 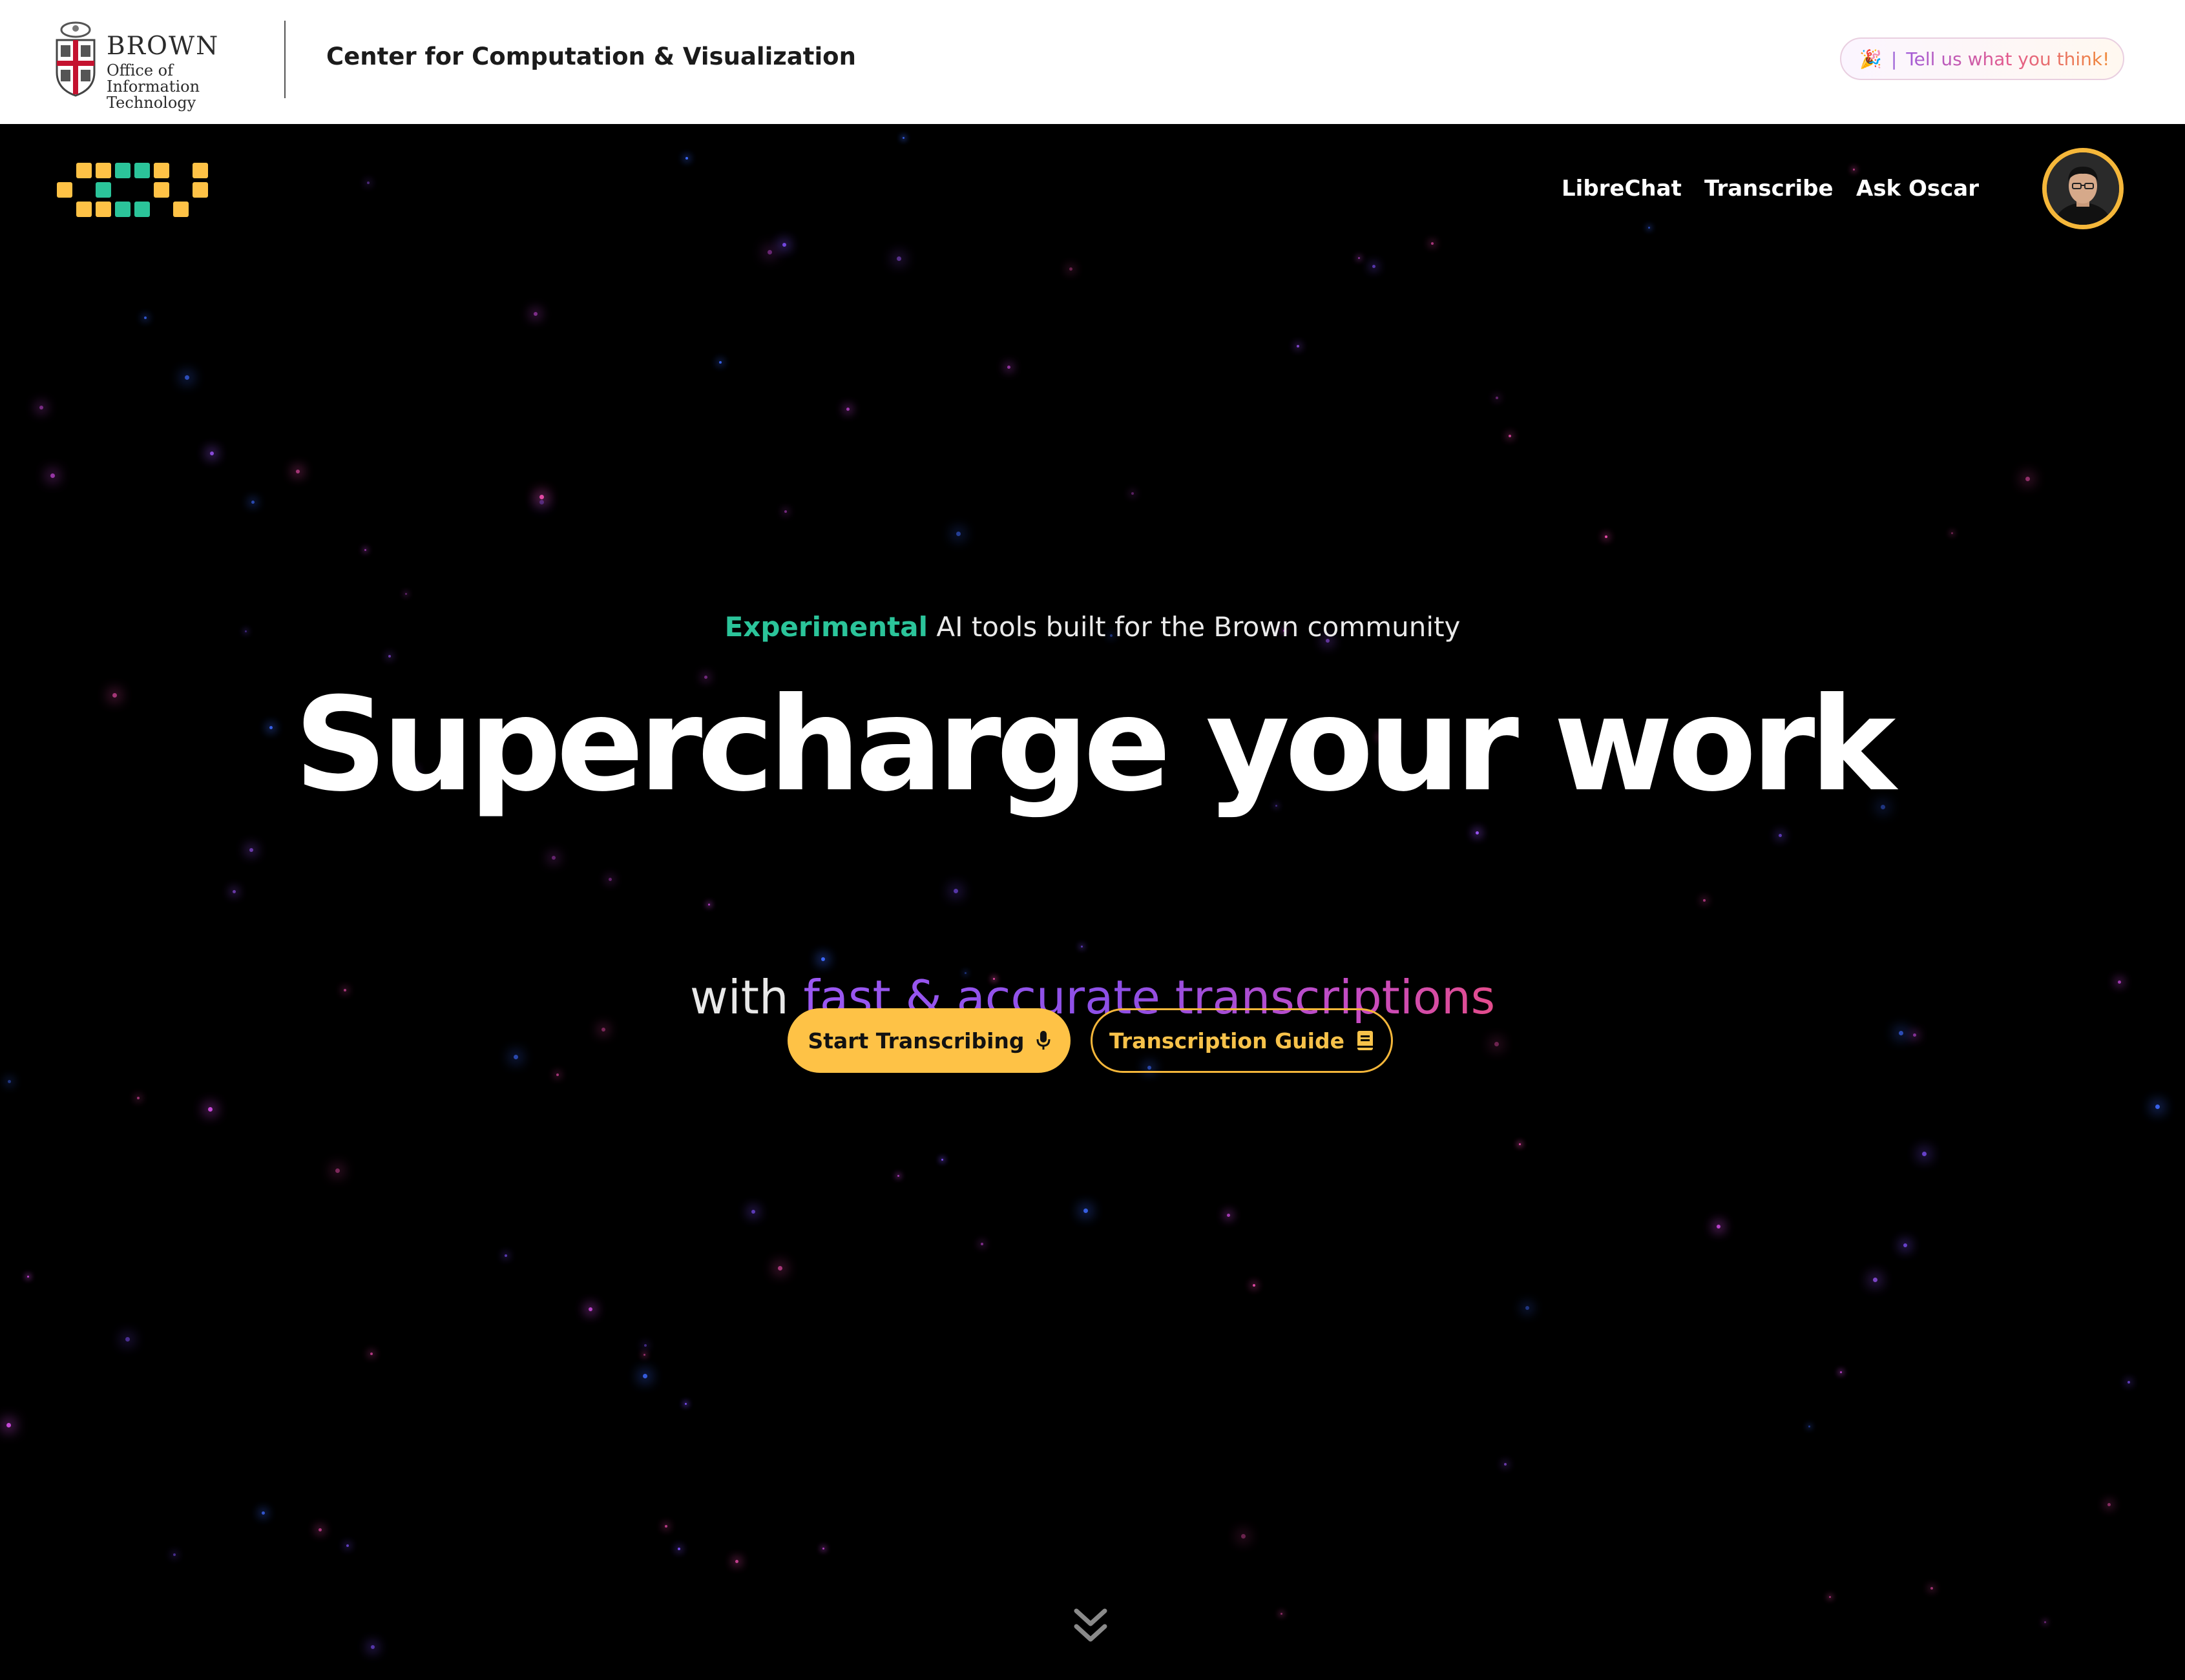 What do you see at coordinates (132, 190) in the screenshot?
I see `ccv-logo` at bounding box center [132, 190].